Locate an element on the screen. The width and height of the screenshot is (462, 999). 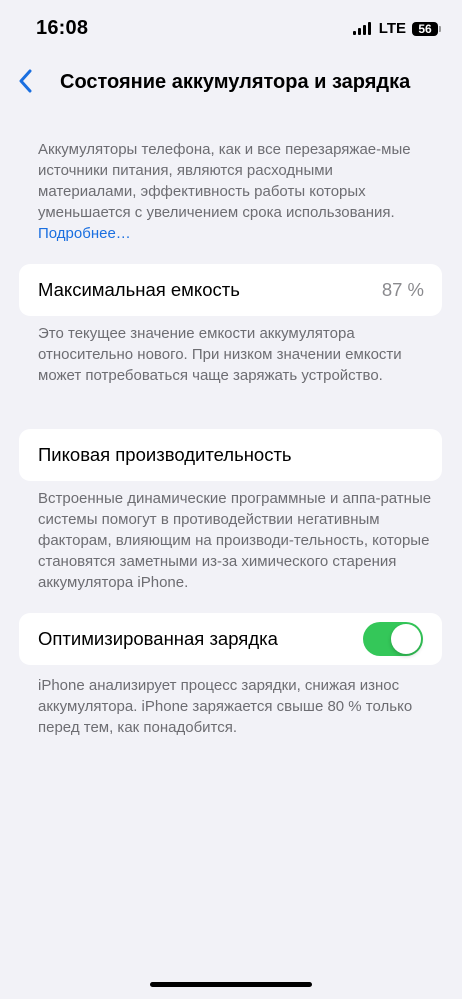
network-type-label: LTE is located at coordinates (392, 28).